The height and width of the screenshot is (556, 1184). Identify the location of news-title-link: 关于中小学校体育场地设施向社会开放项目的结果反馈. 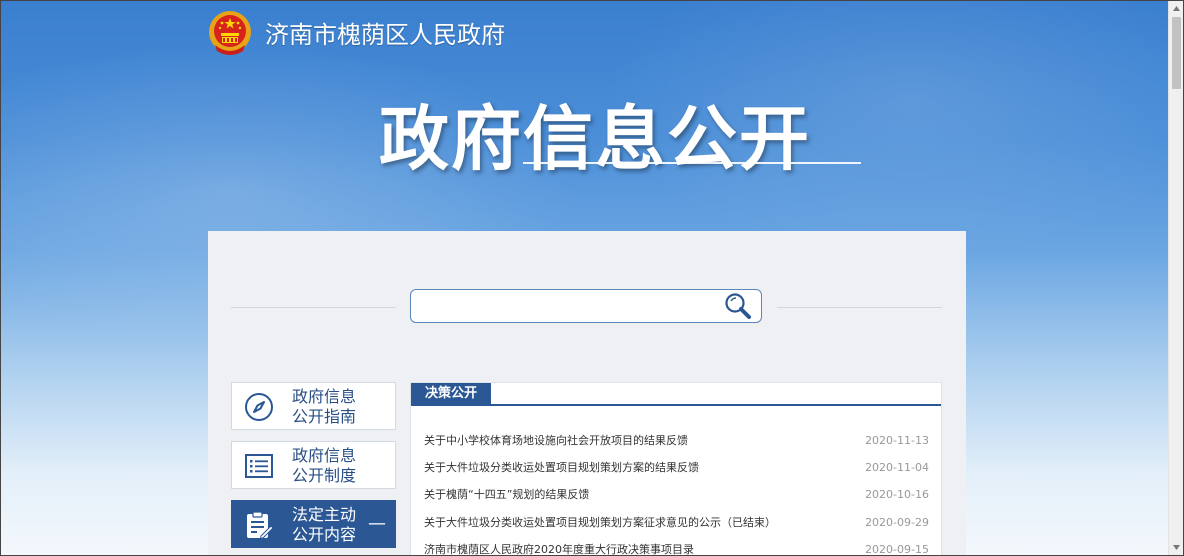
(639, 441).